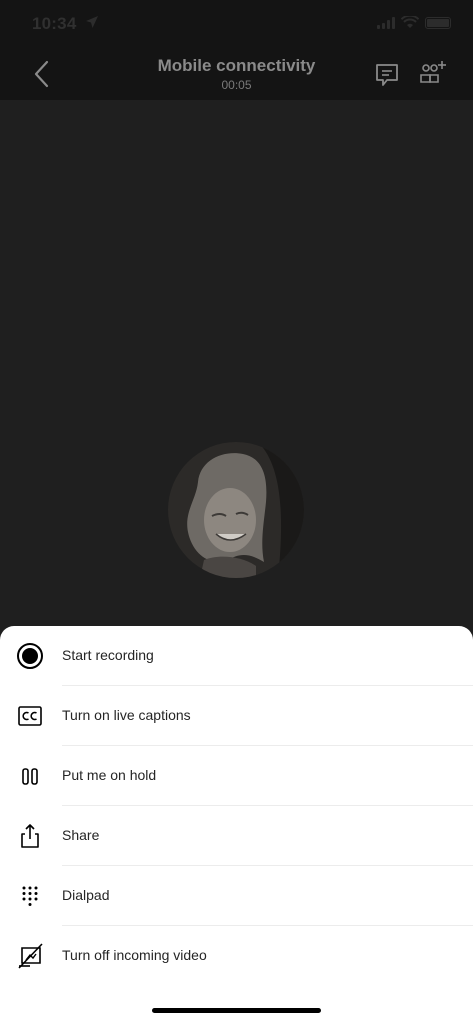 The width and height of the screenshot is (473, 1023). What do you see at coordinates (30, 836) in the screenshot?
I see `share-icon` at bounding box center [30, 836].